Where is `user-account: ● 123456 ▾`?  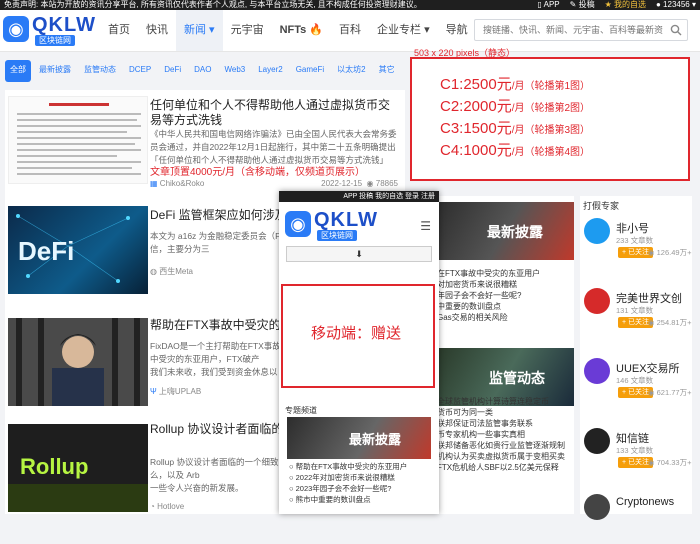 user-account: ● 123456 ▾ is located at coordinates (676, 5).